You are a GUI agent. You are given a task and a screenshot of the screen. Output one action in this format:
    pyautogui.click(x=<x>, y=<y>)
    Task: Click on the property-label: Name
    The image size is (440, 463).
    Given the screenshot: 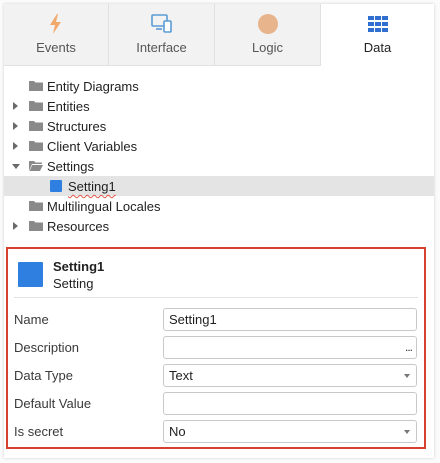 What is the action you would take?
    pyautogui.click(x=31, y=319)
    